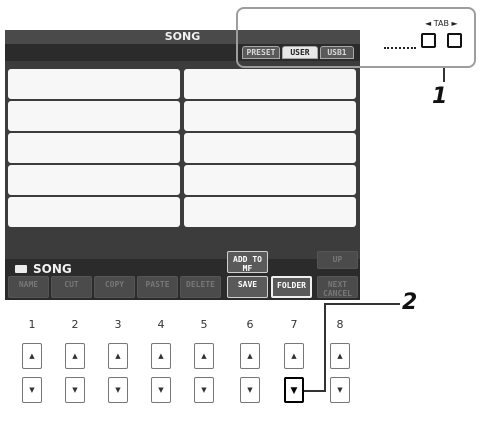  I want to click on copy-button: COPY, so click(114, 287).